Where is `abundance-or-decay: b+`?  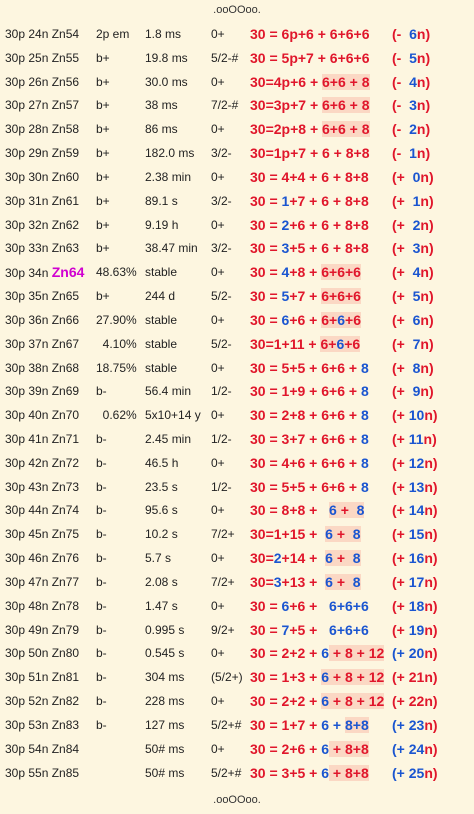 abundance-or-decay: b+ is located at coordinates (103, 57).